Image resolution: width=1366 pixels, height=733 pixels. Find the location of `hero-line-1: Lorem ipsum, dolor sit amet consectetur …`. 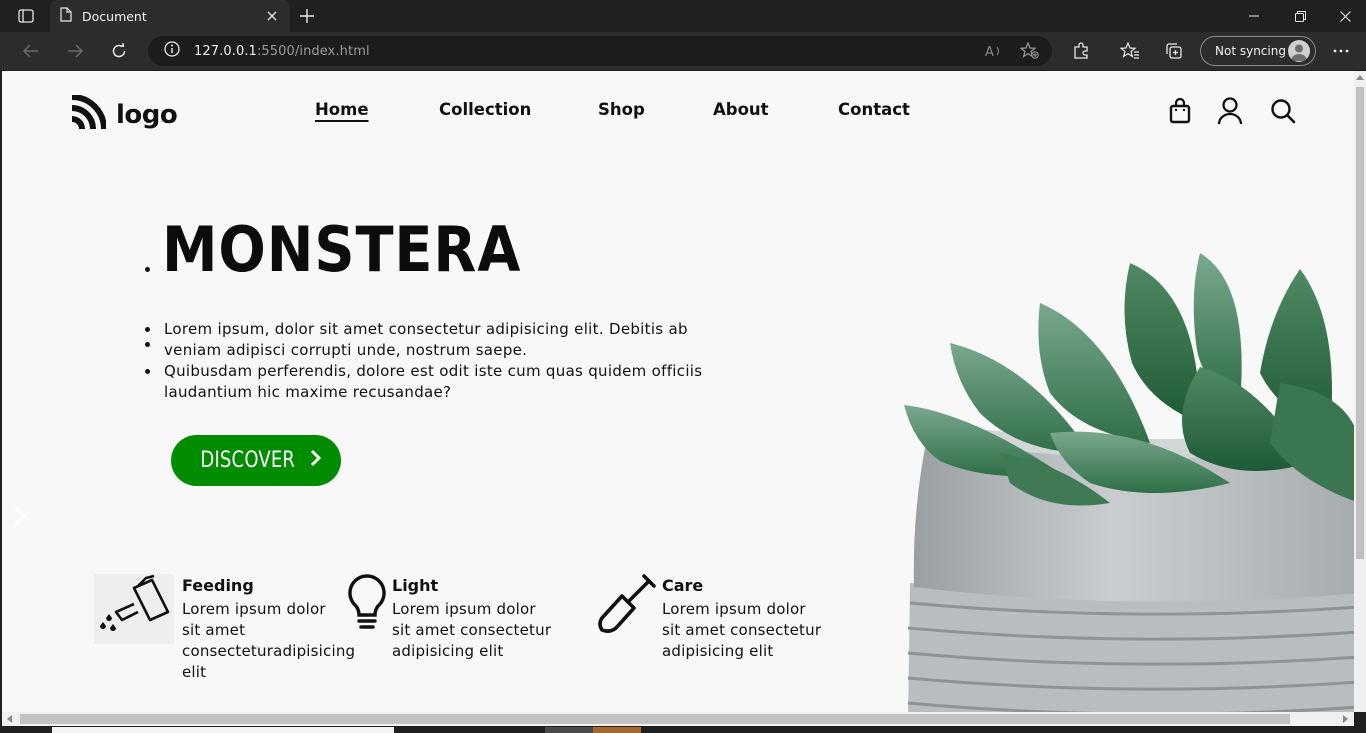

hero-line-1: Lorem ipsum, dolor sit amet consectetur … is located at coordinates (426, 329).